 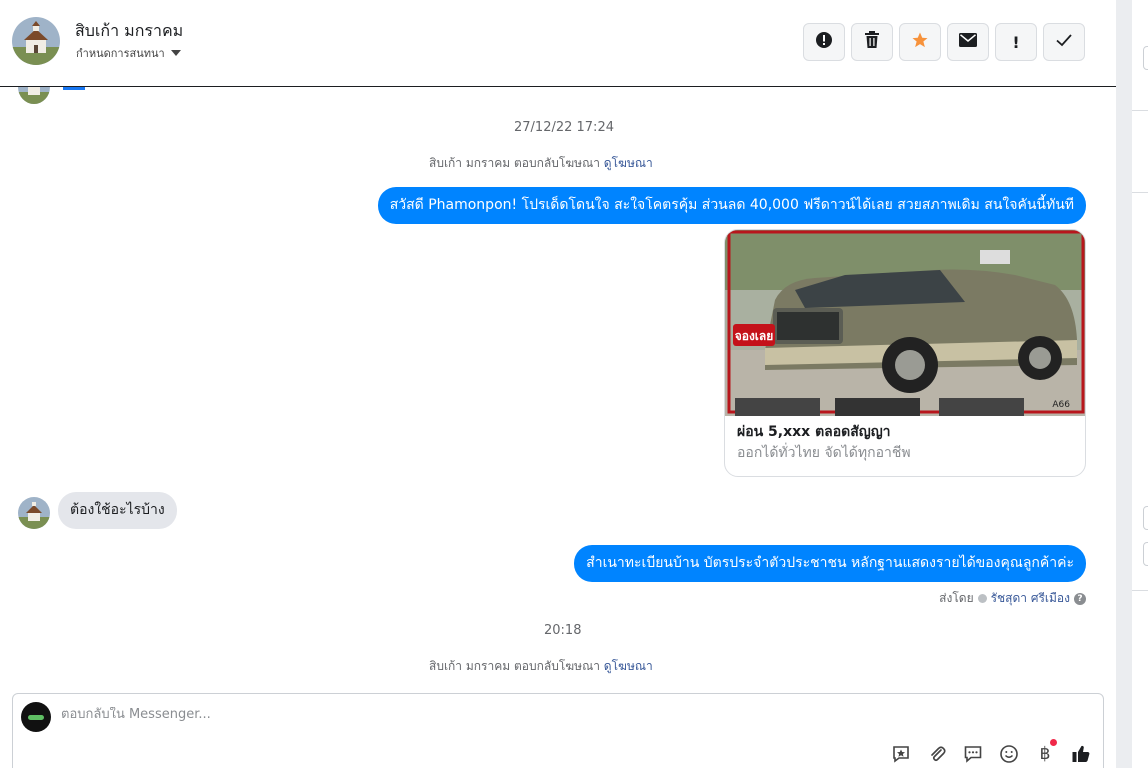 I want to click on message-timestamp: 27/12/22 17:24, so click(x=564, y=127).